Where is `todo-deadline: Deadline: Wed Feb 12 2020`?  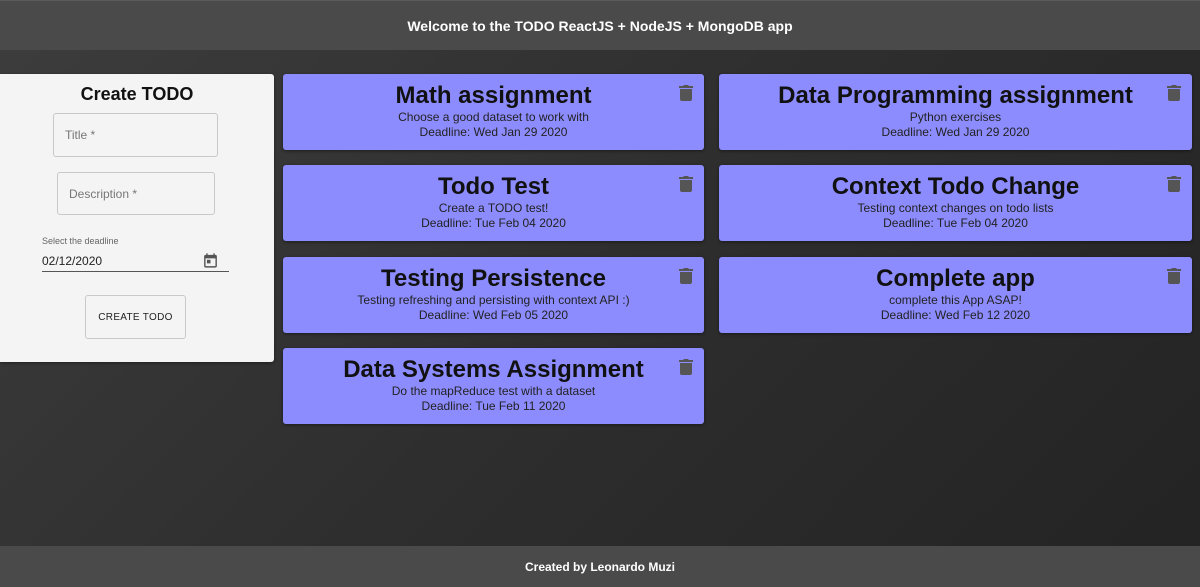 todo-deadline: Deadline: Wed Feb 12 2020 is located at coordinates (955, 315).